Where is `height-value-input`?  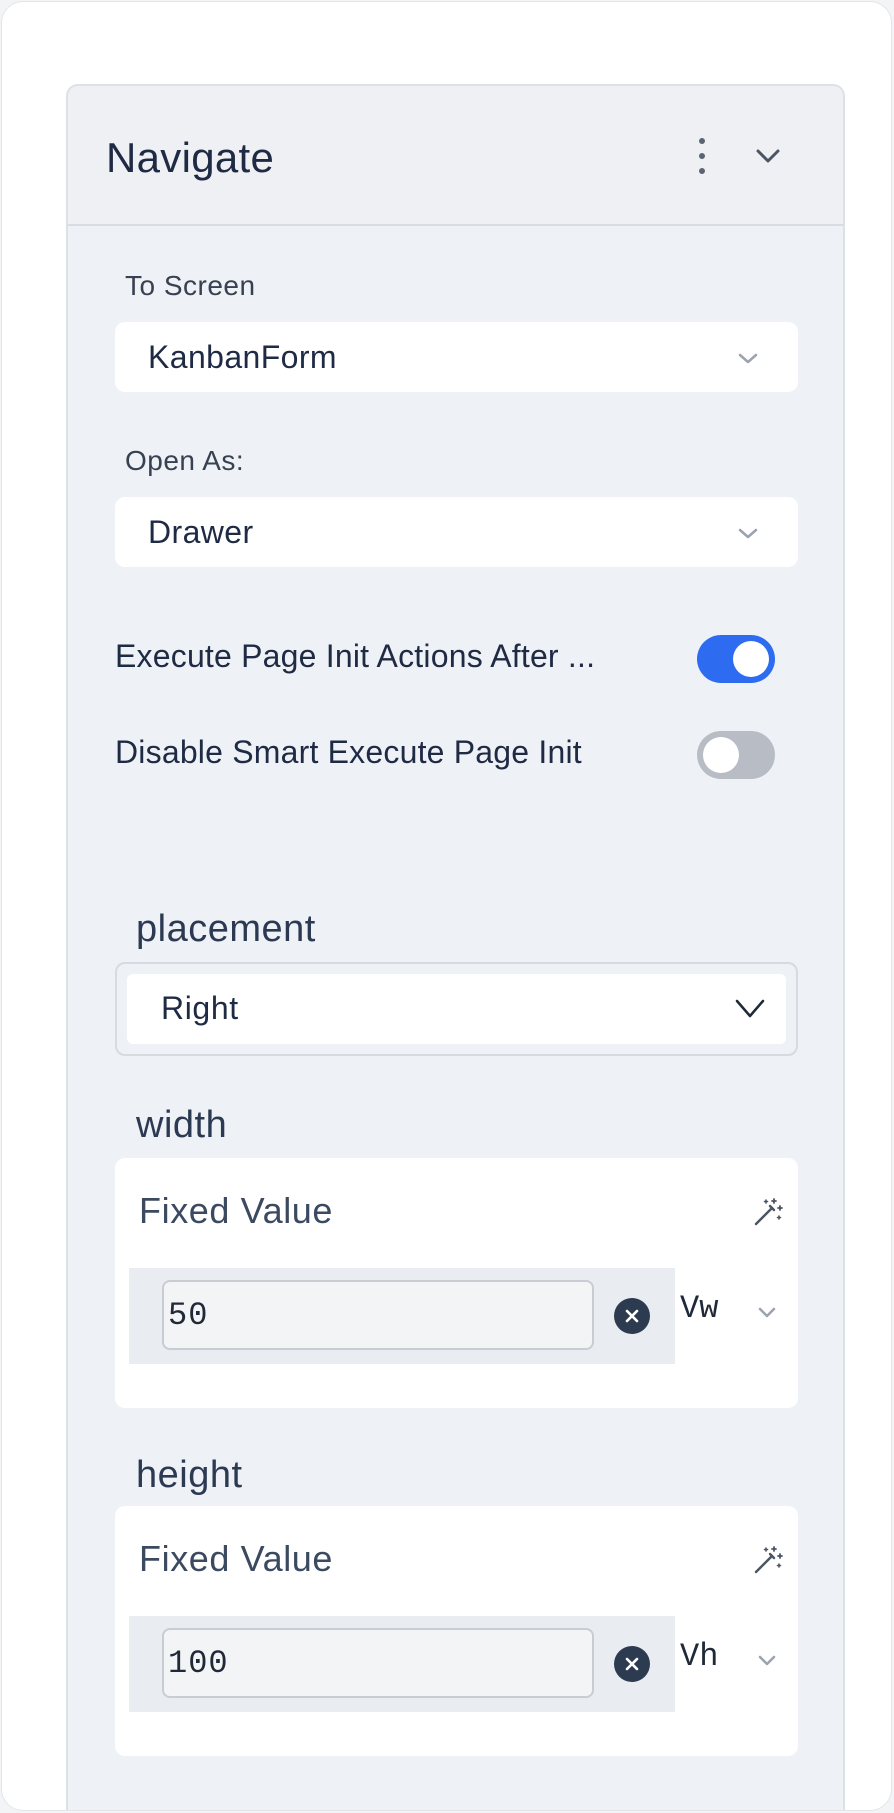 height-value-input is located at coordinates (378, 1663).